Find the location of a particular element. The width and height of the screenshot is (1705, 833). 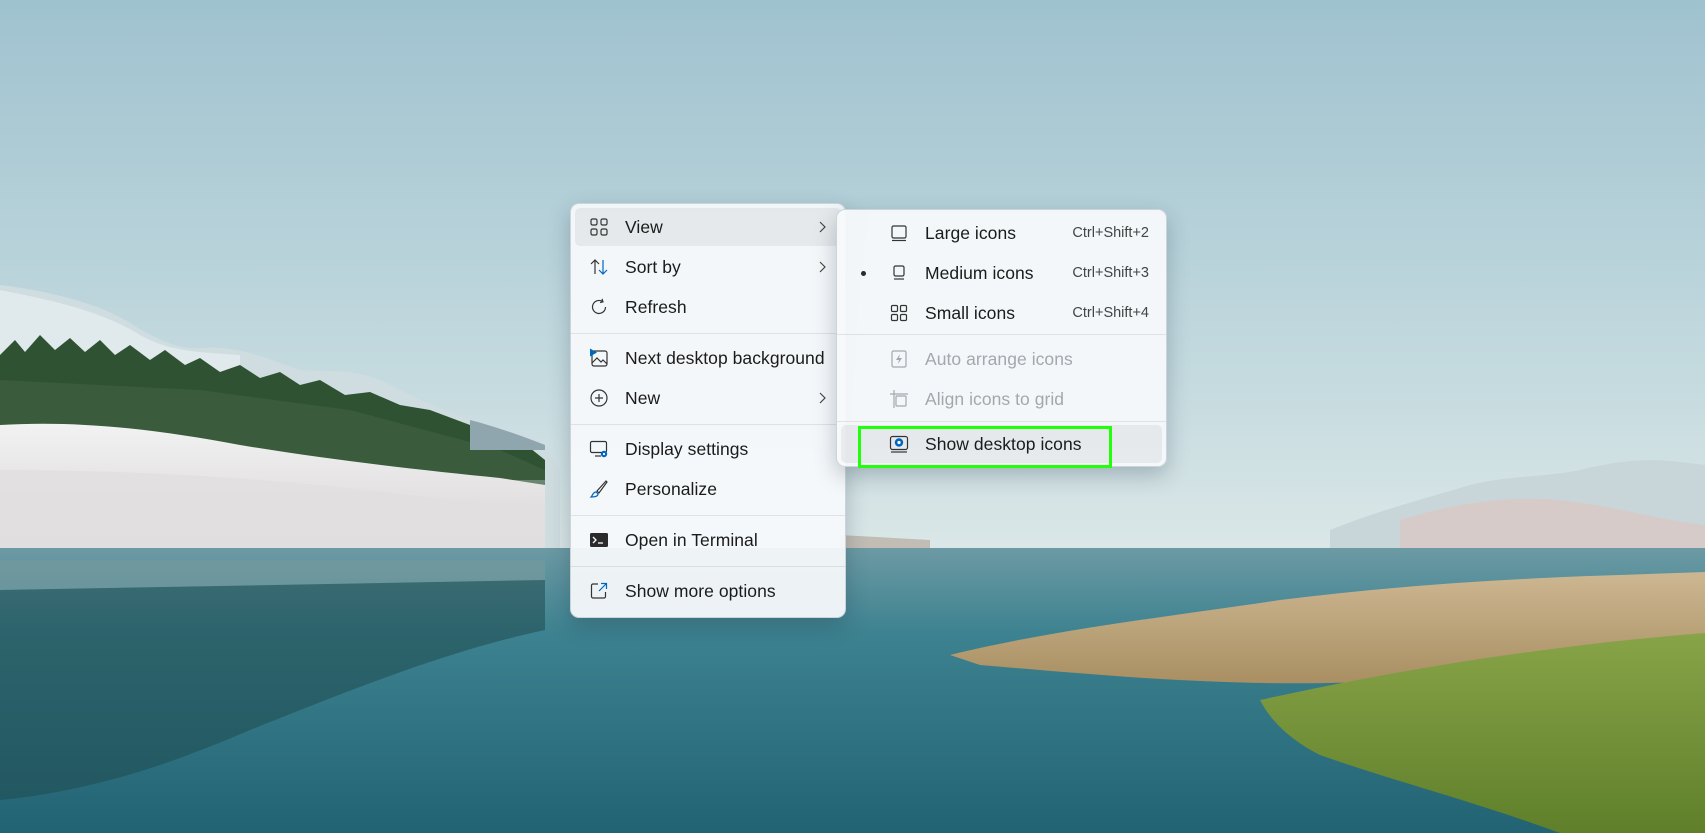

align-grid-icon is located at coordinates (899, 399).